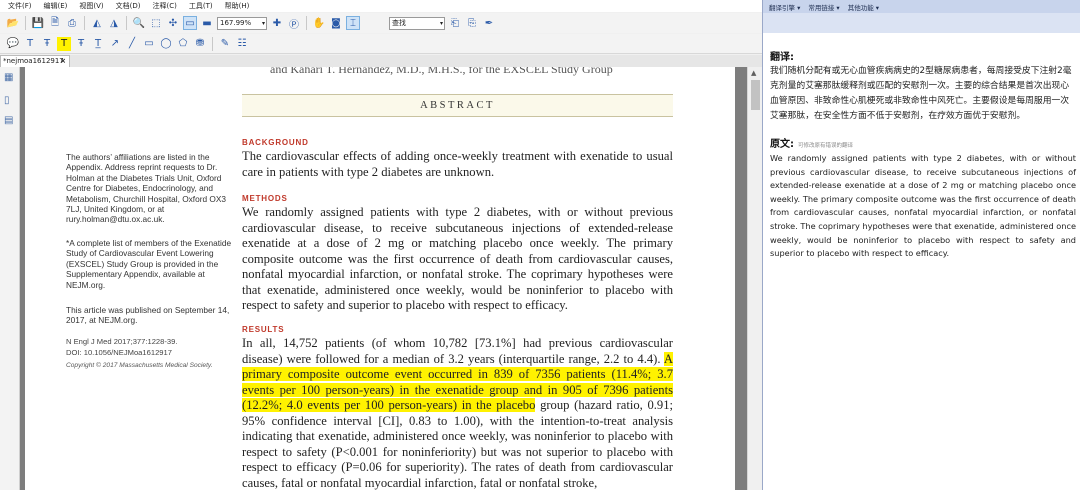  I want to click on vertical-scrollbar: ▲, so click(754, 278).